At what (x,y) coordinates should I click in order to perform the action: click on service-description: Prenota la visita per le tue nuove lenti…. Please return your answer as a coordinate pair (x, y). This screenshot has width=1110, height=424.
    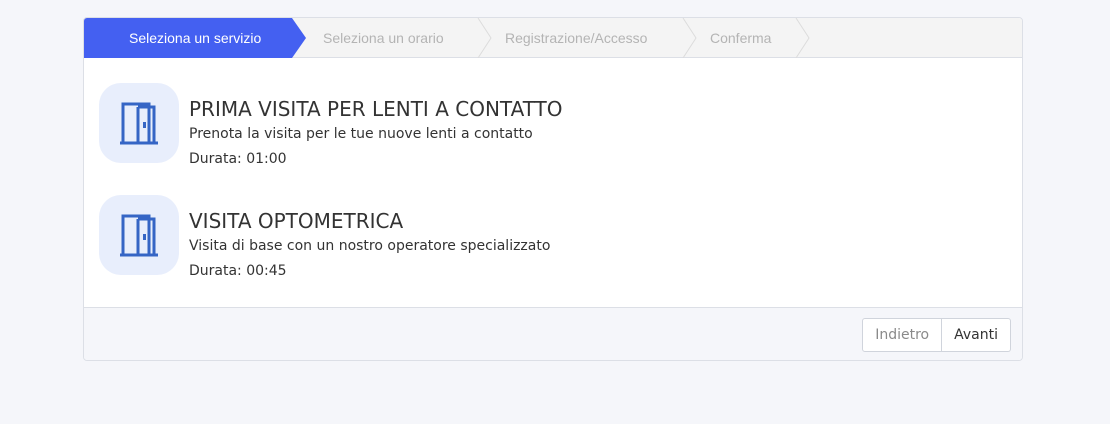
    Looking at the image, I should click on (361, 134).